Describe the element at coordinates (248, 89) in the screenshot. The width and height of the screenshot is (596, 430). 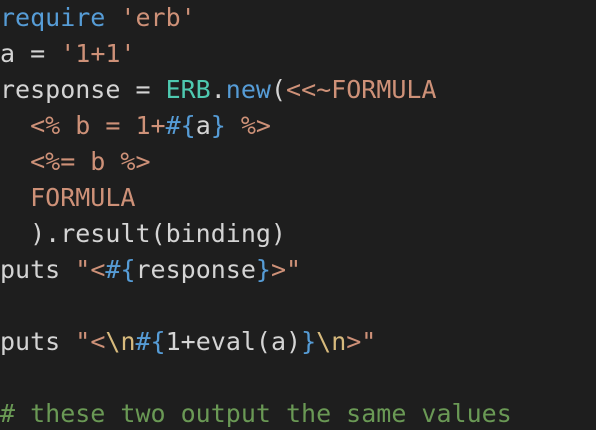
I see `code-token: new` at that location.